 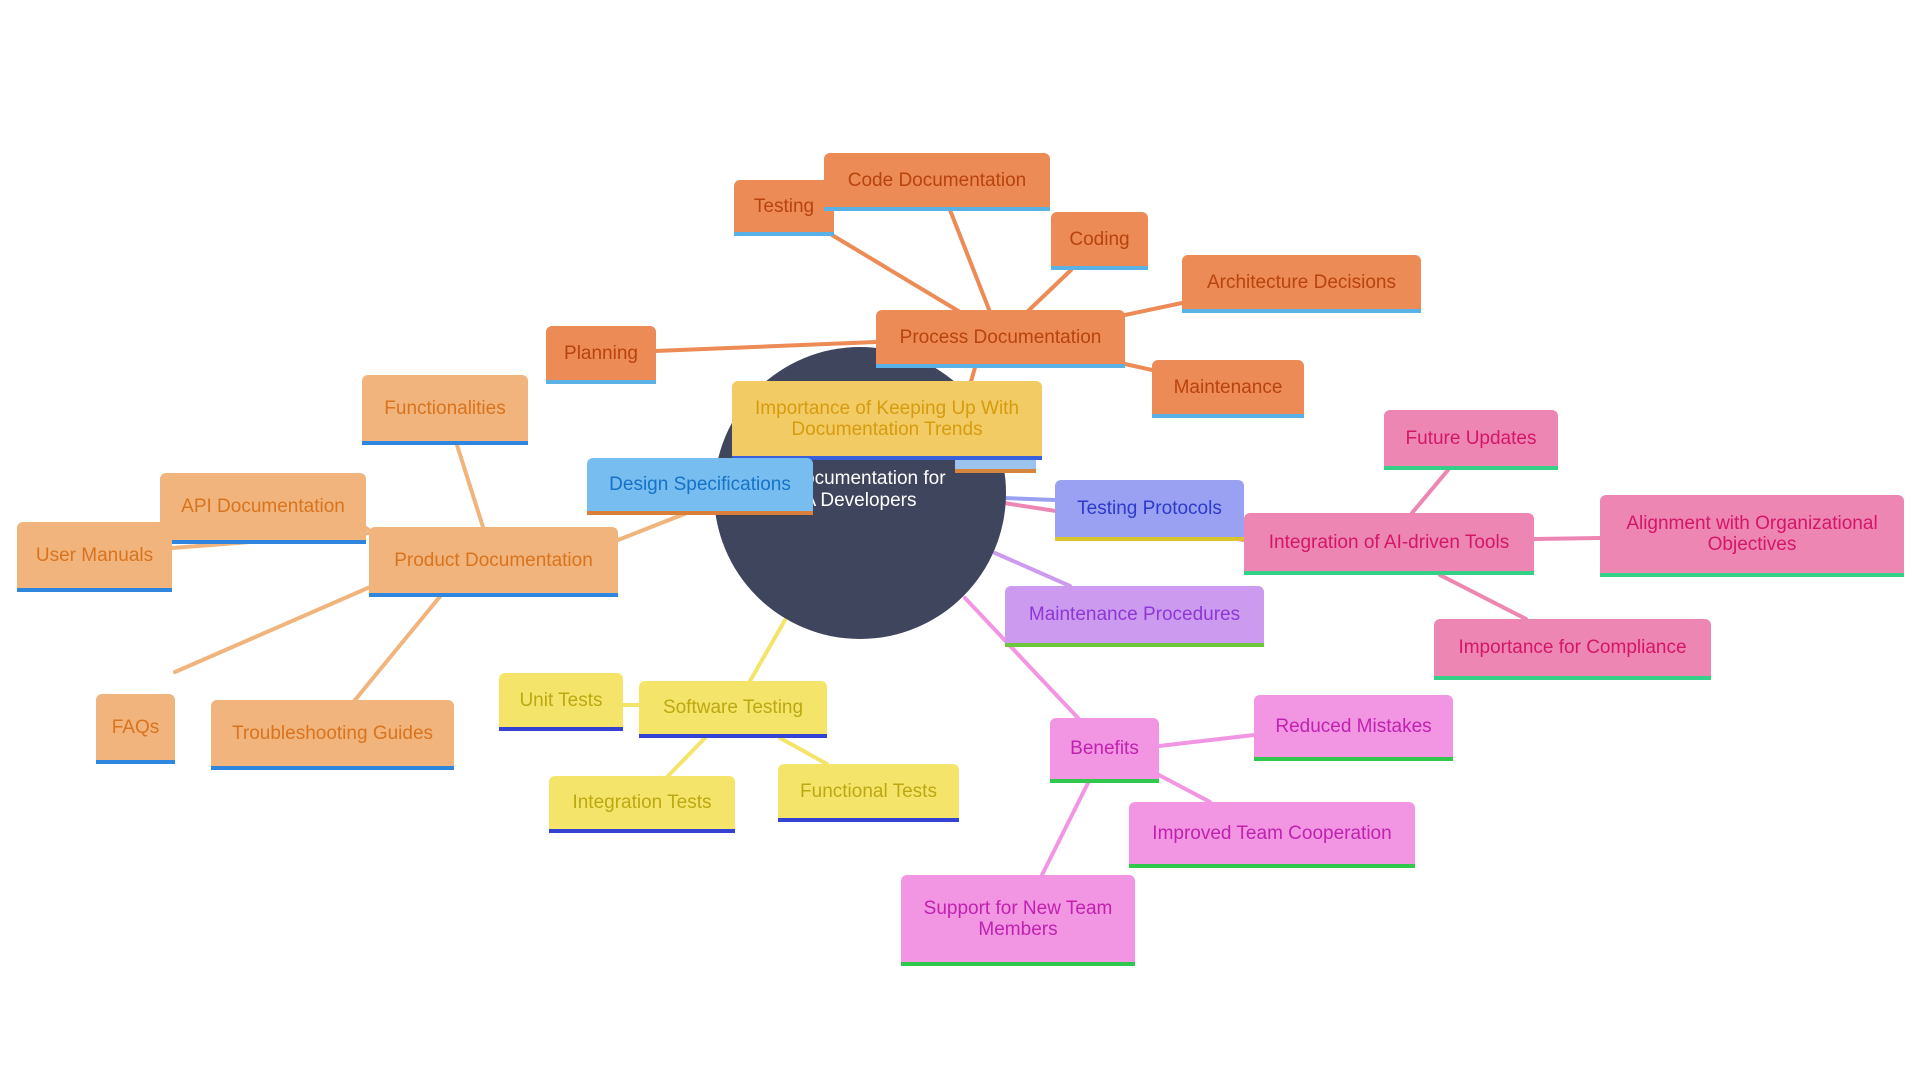 I want to click on node-ai-driven-tools: Integration of AI-driven Tools, so click(x=1389, y=544).